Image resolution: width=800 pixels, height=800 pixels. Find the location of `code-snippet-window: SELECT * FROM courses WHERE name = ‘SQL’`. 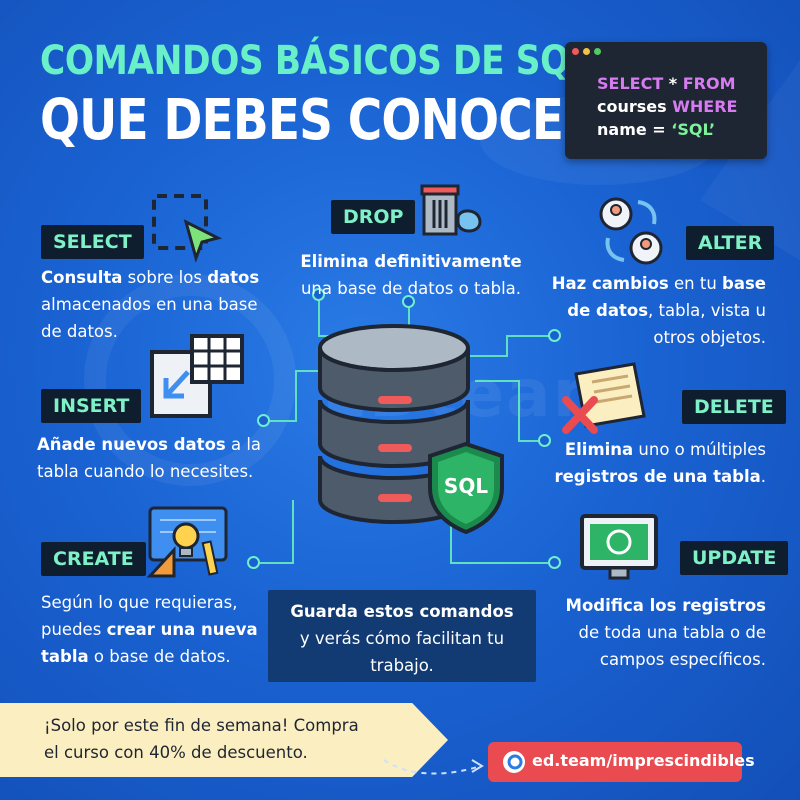

code-snippet-window: SELECT * FROM courses WHERE name = ‘SQL’ is located at coordinates (666, 100).